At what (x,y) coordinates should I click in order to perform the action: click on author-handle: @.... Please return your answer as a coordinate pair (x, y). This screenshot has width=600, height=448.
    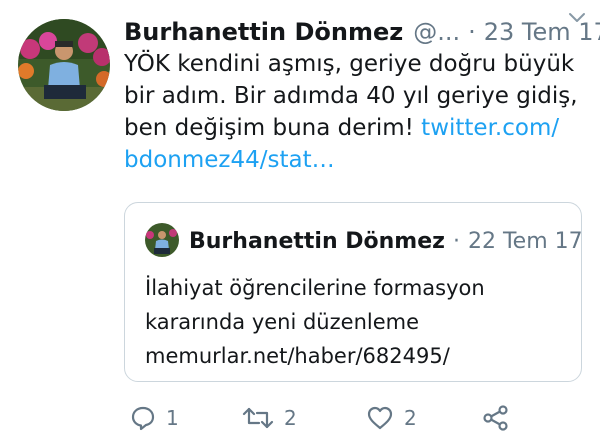
    Looking at the image, I should click on (436, 32).